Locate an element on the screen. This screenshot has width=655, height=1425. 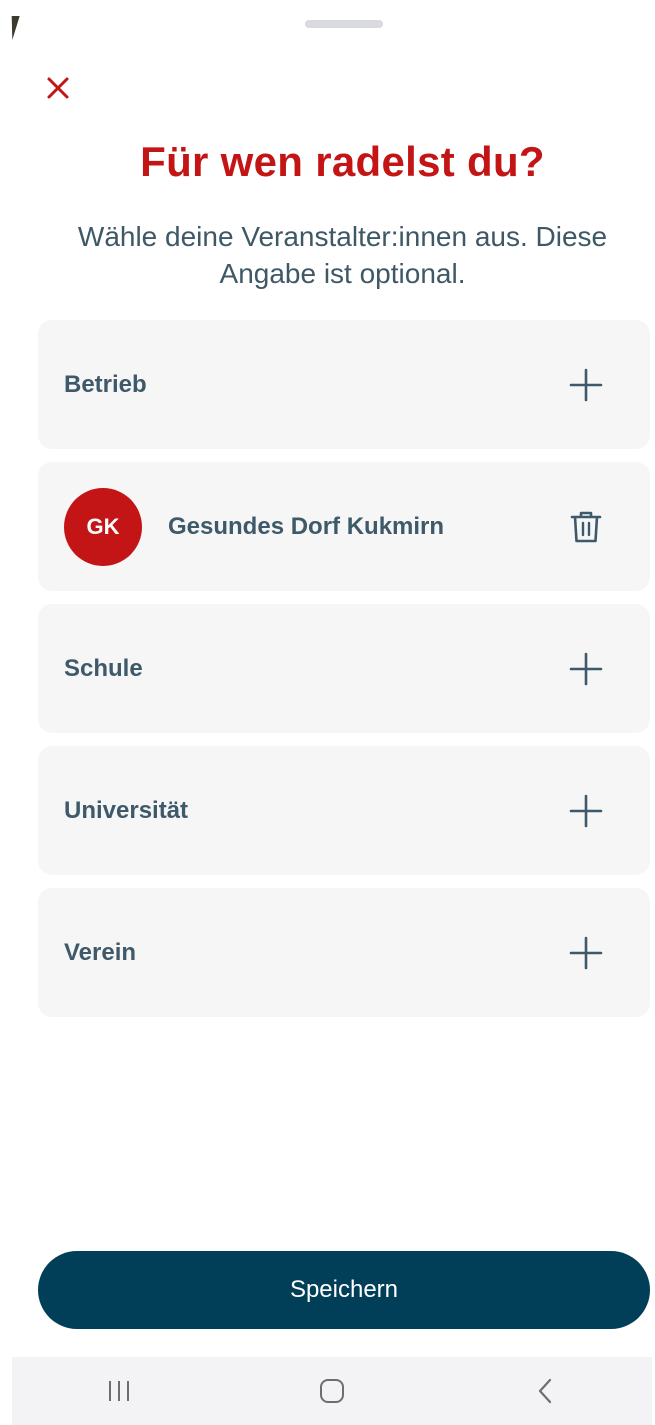
organizer-card-verein: Verein is located at coordinates (344, 952).